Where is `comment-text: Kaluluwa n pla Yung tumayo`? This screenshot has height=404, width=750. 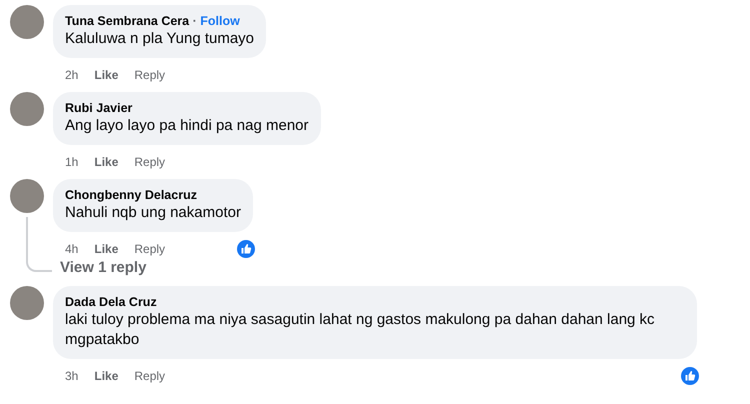 comment-text: Kaluluwa n pla Yung tumayo is located at coordinates (159, 39).